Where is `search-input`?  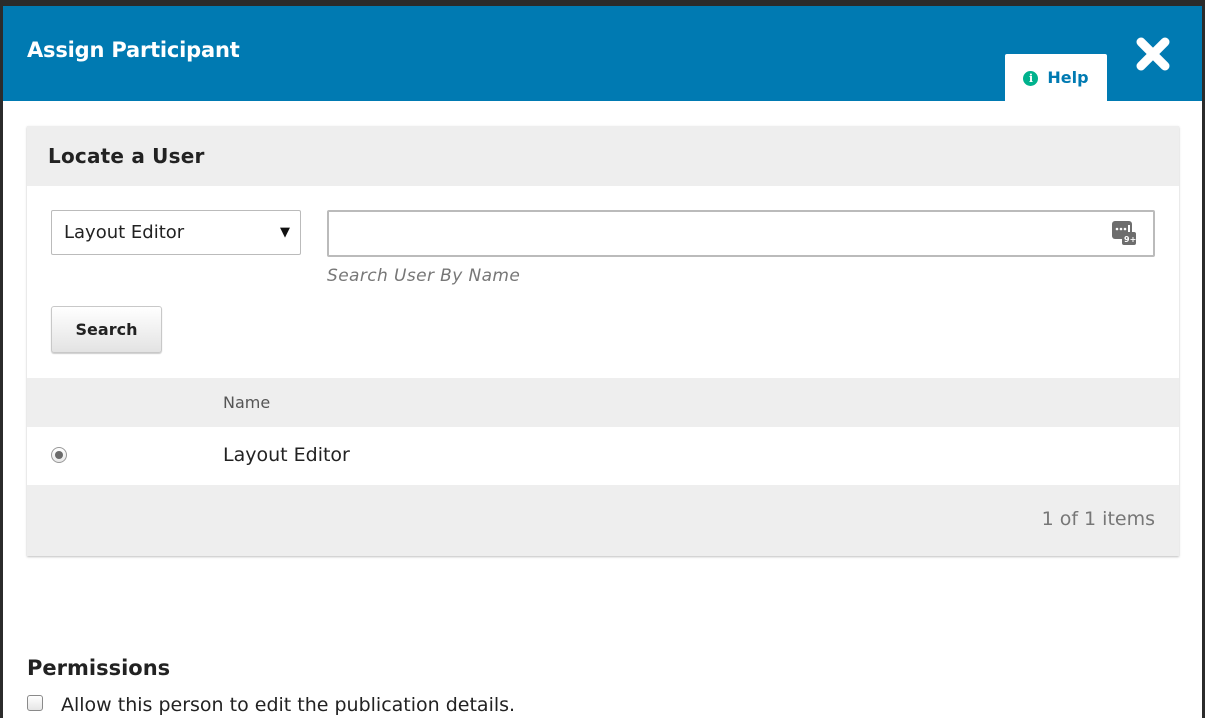 search-input is located at coordinates (719, 234).